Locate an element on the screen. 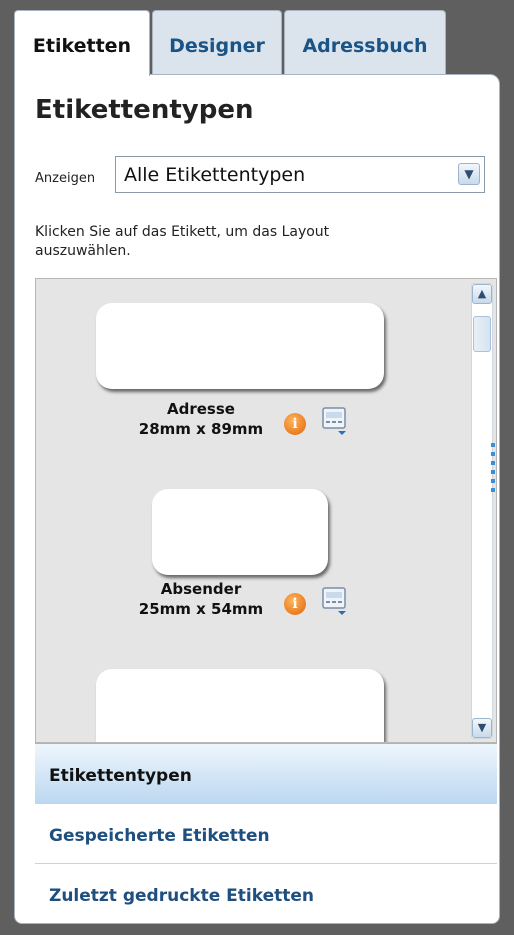 This screenshot has height=935, width=514. tab-designer: Designer is located at coordinates (217, 42).